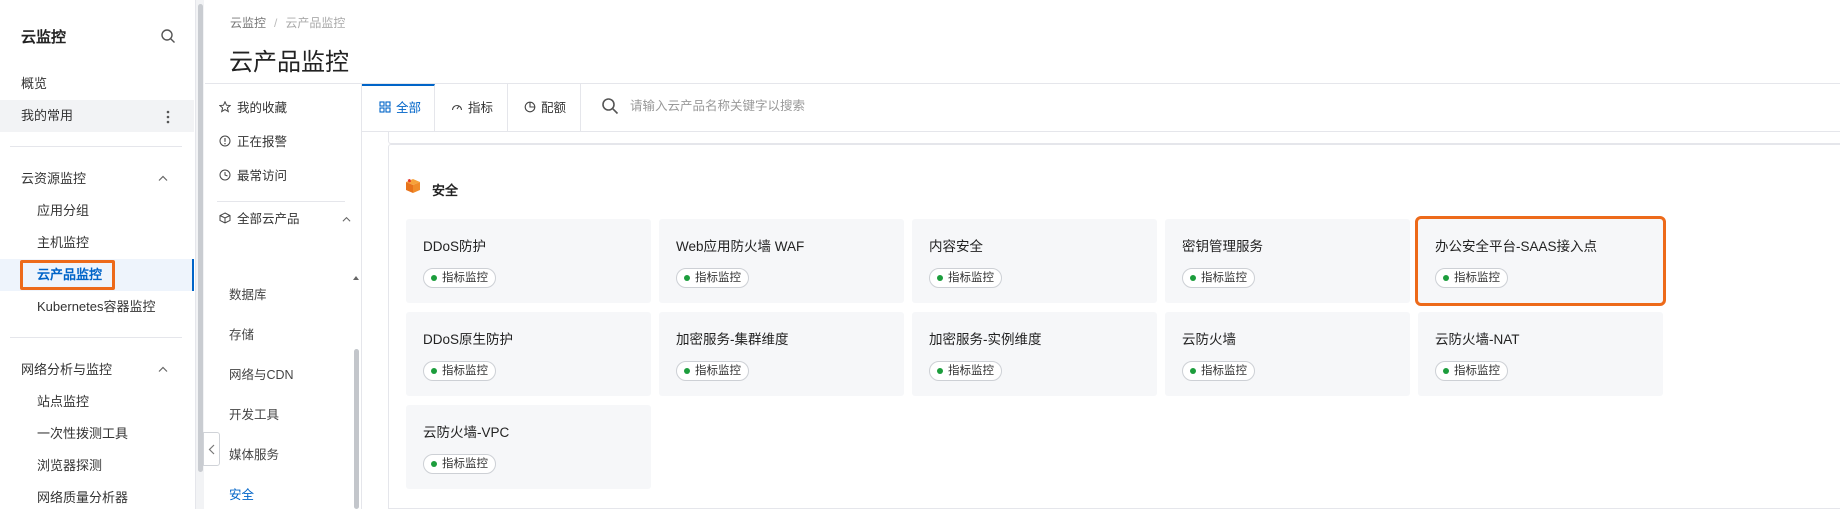  What do you see at coordinates (1287, 354) in the screenshot?
I see `product-card: 云防火墙 指标监控` at bounding box center [1287, 354].